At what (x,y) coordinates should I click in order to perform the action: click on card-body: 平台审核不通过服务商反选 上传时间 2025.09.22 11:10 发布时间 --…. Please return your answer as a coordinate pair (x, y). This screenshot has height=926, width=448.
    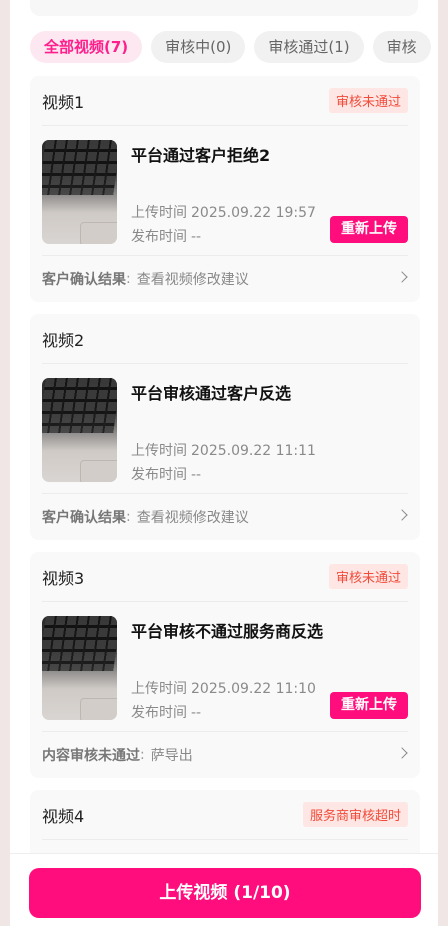
    Looking at the image, I should click on (225, 667).